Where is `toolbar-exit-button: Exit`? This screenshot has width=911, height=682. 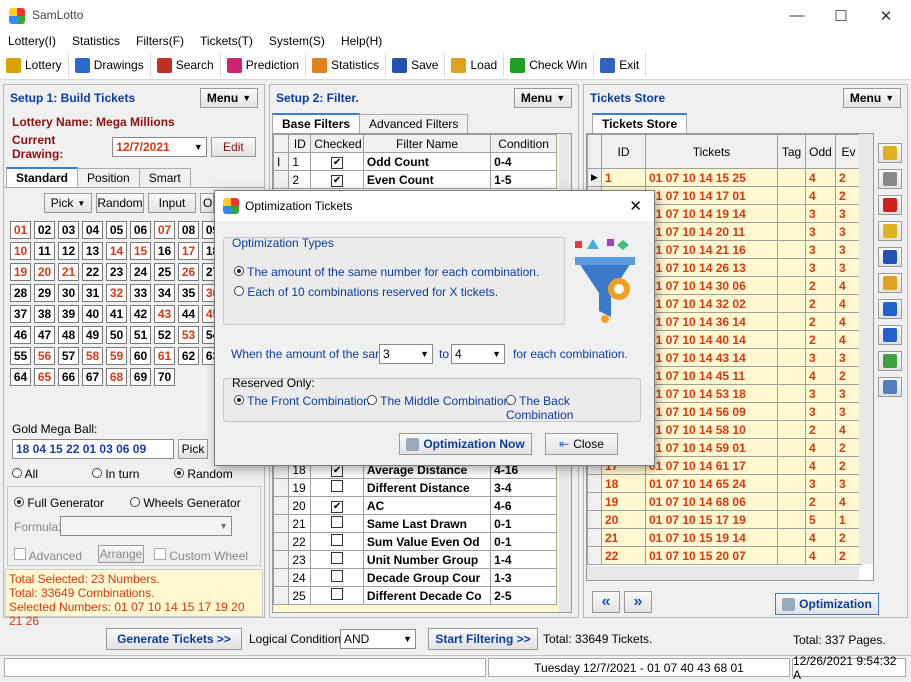
toolbar-exit-button: Exit is located at coordinates (620, 65).